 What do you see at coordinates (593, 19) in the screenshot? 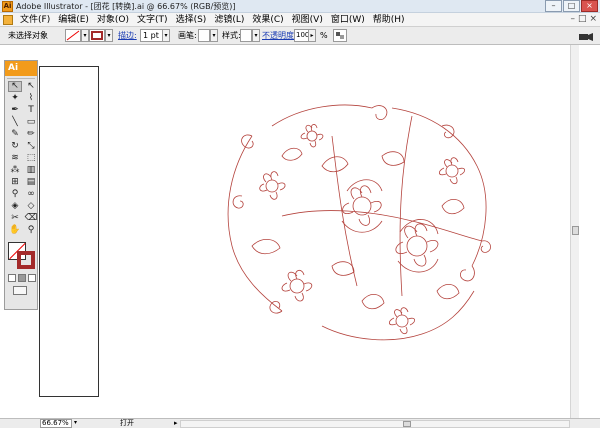
I see `doc-close-button: ×` at bounding box center [593, 19].